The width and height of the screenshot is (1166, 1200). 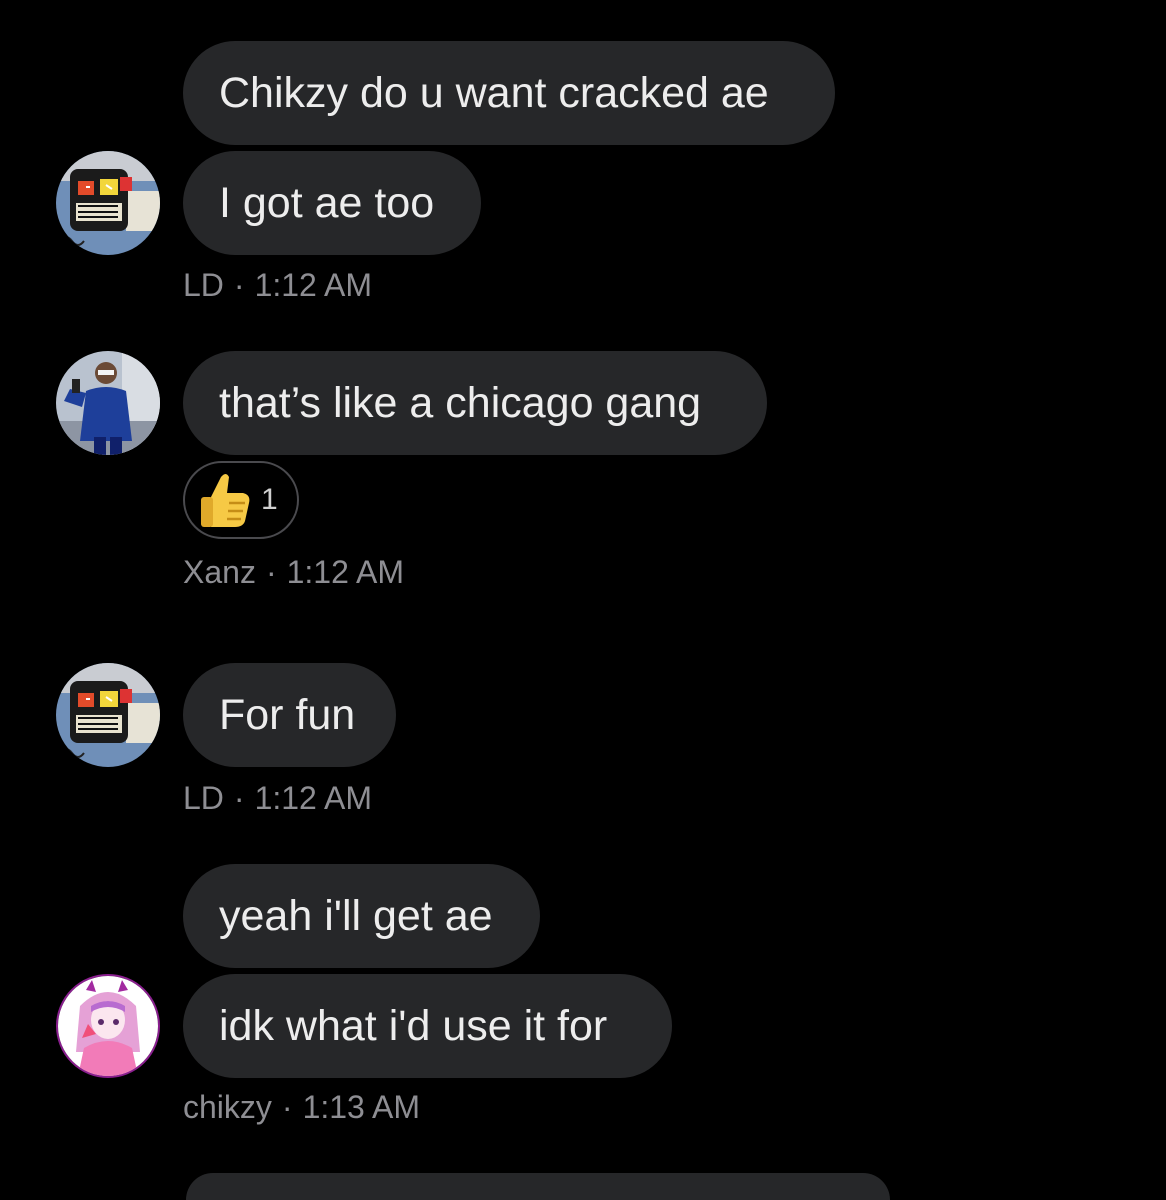 I want to click on message-bubble: For fun, so click(x=289, y=715).